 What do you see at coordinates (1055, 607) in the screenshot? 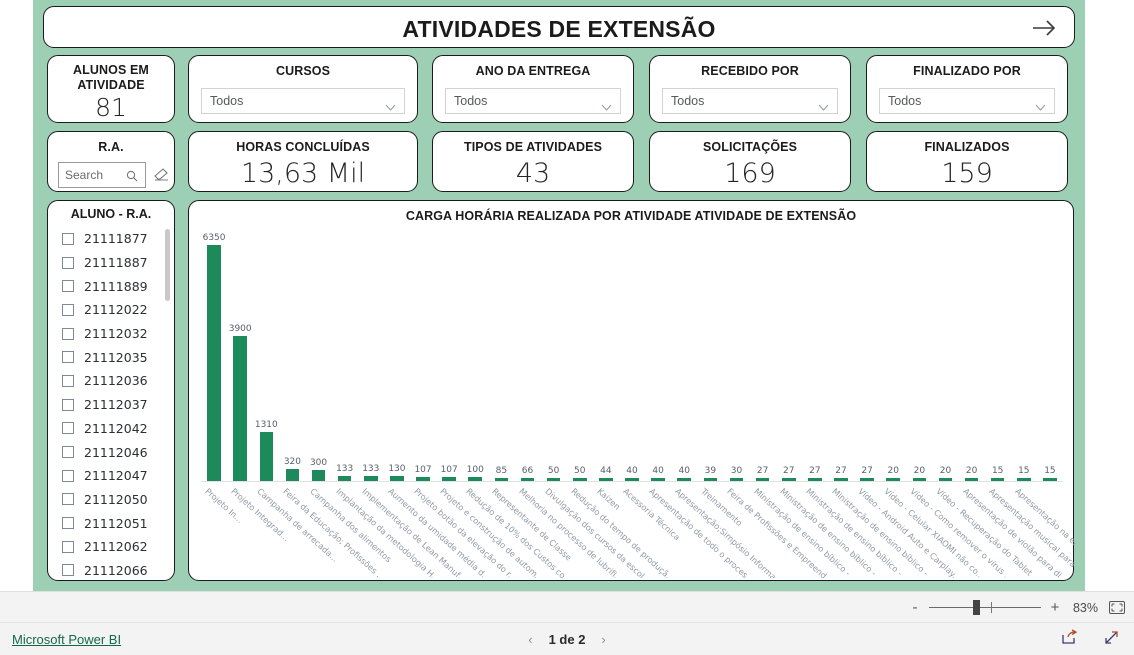
I see `zoom-in-button: +` at bounding box center [1055, 607].